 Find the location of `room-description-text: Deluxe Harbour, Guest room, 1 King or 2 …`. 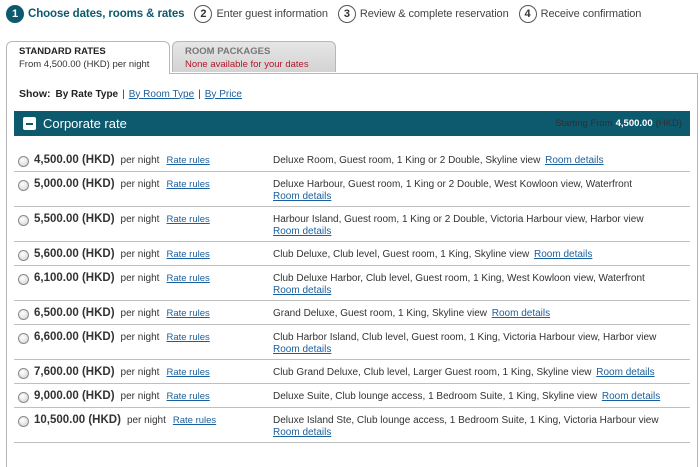

room-description-text: Deluxe Harbour, Guest room, 1 King or 2 … is located at coordinates (453, 184).